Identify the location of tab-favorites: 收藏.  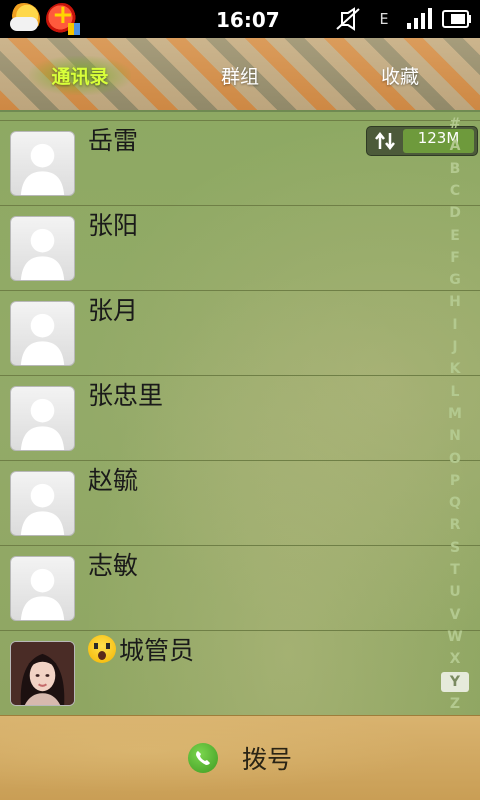
(400, 75).